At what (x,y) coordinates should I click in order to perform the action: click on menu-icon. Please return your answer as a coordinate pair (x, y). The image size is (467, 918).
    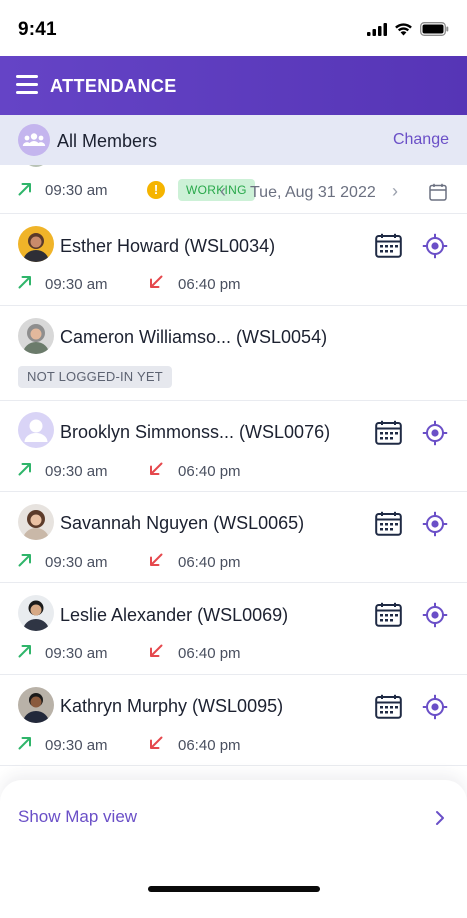
    Looking at the image, I should click on (27, 84).